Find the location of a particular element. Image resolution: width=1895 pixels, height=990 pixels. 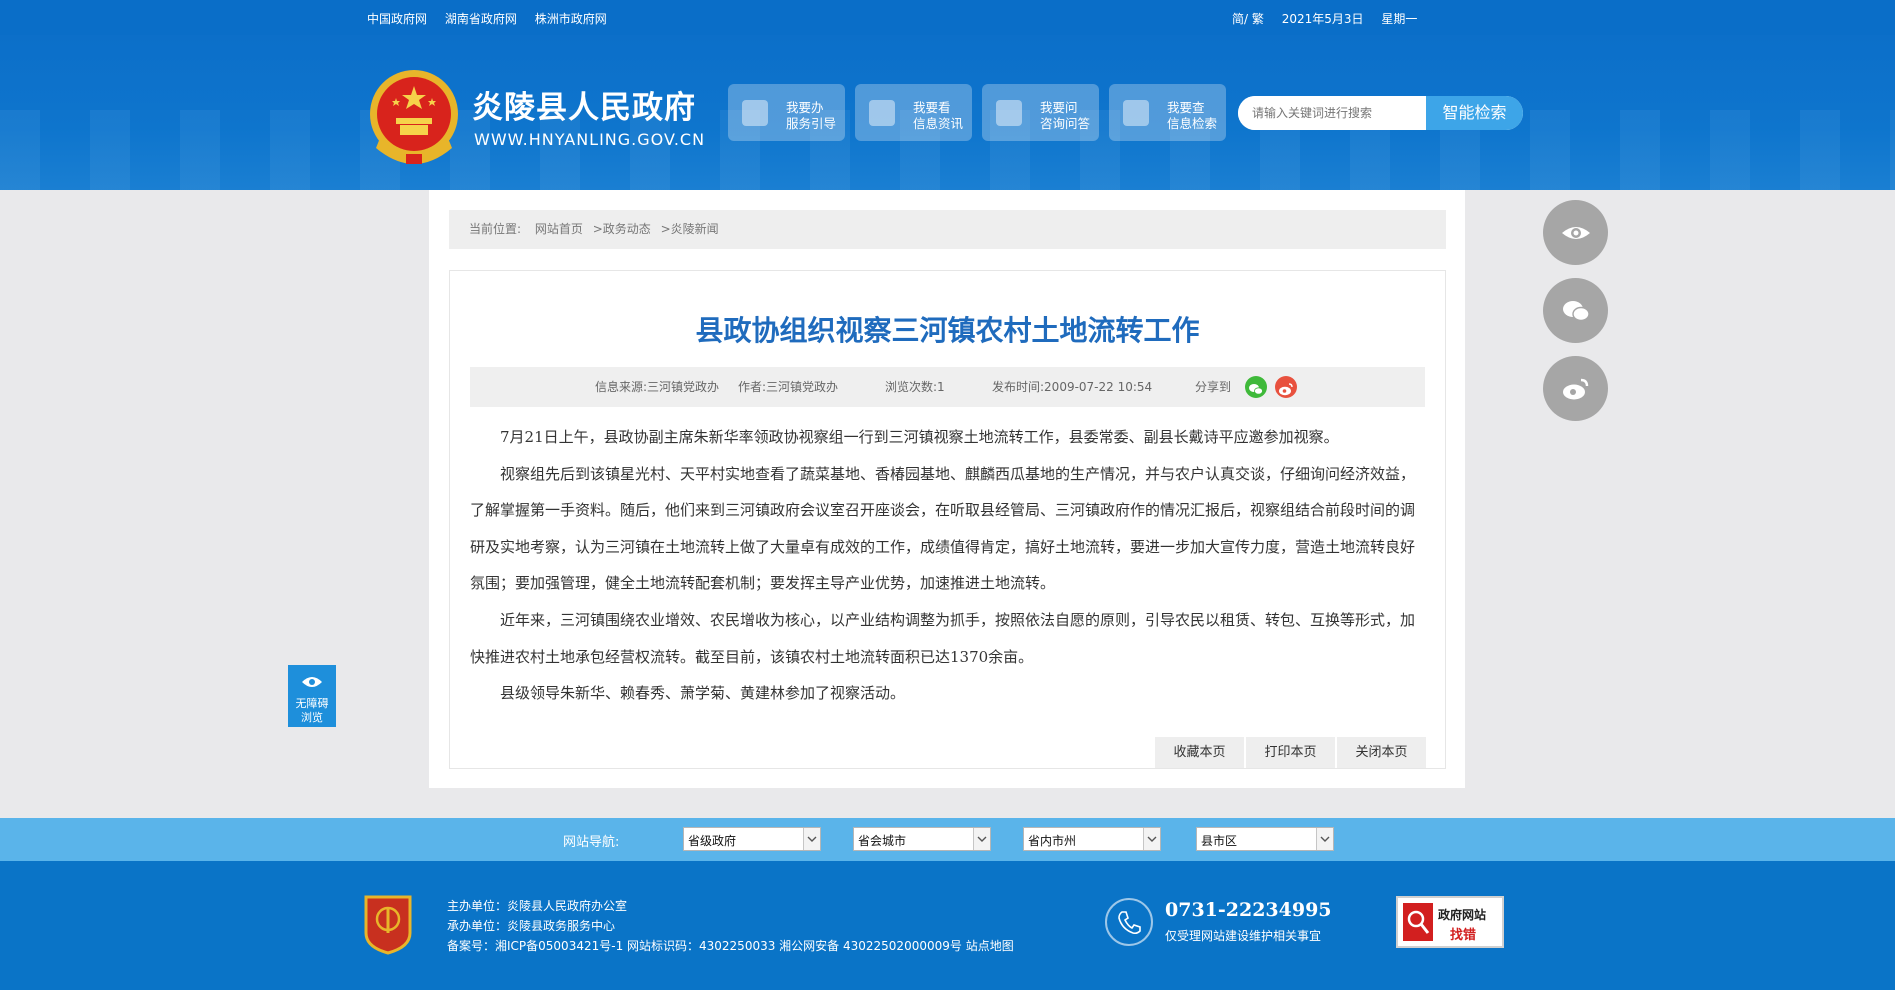

service-guide-button: 我要办 服务引导 is located at coordinates (786, 112).